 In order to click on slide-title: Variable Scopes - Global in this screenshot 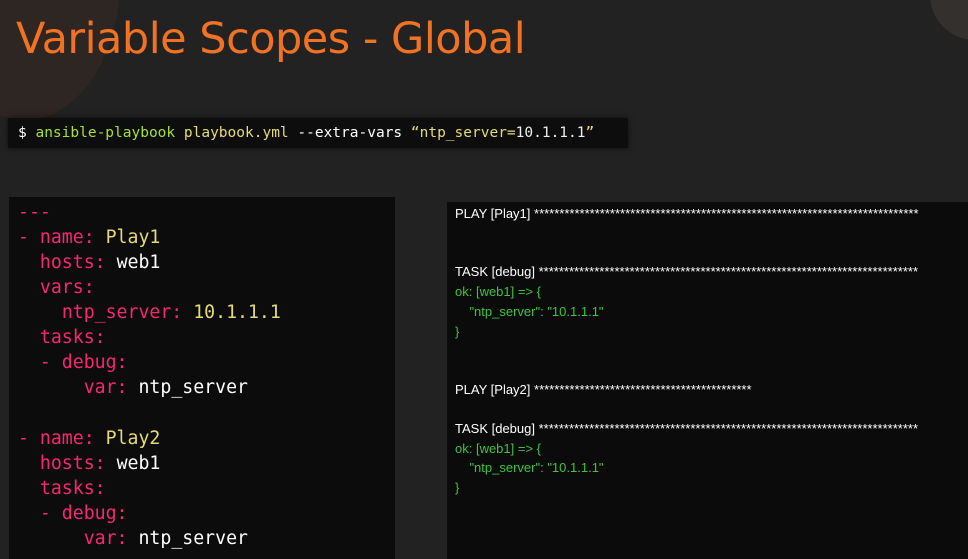, I will do `click(271, 39)`.